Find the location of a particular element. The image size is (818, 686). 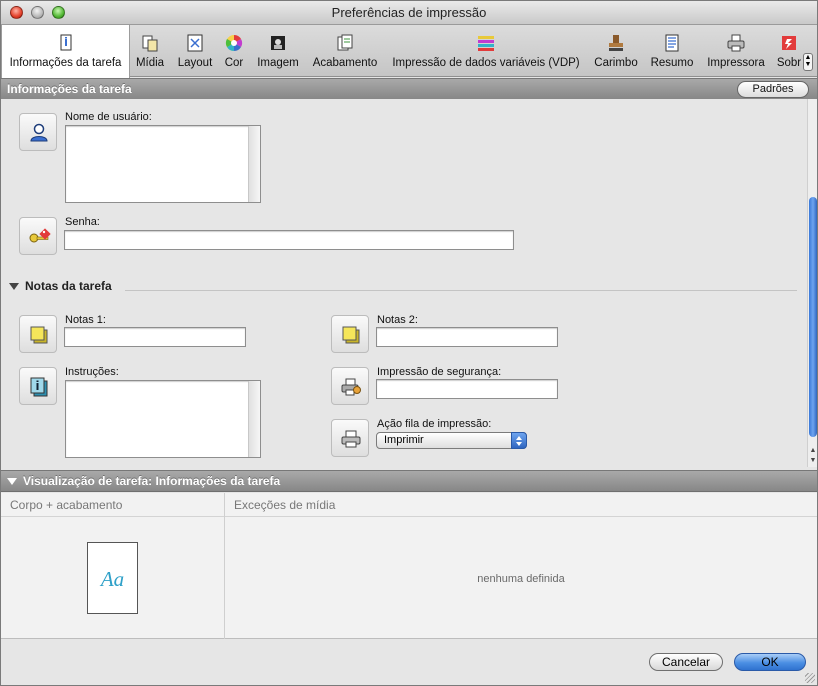

username-field is located at coordinates (163, 164).